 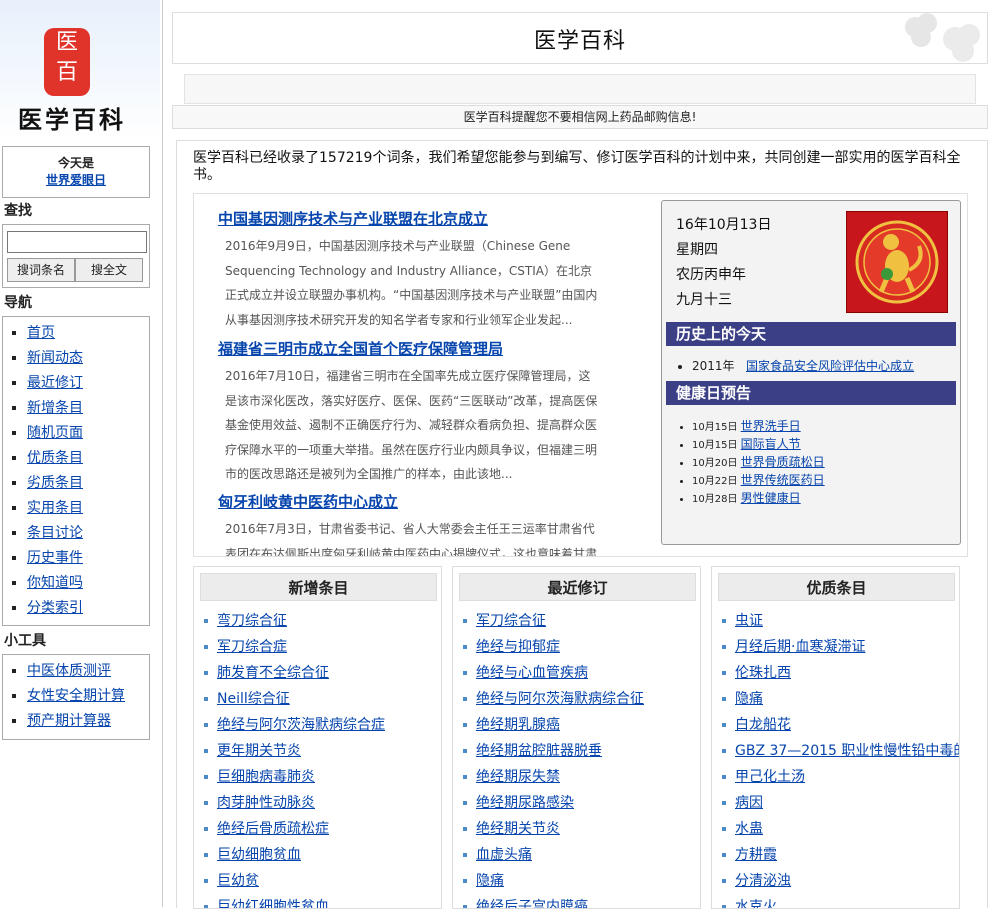 What do you see at coordinates (41, 270) in the screenshot?
I see `search-entry-button: 搜词条名` at bounding box center [41, 270].